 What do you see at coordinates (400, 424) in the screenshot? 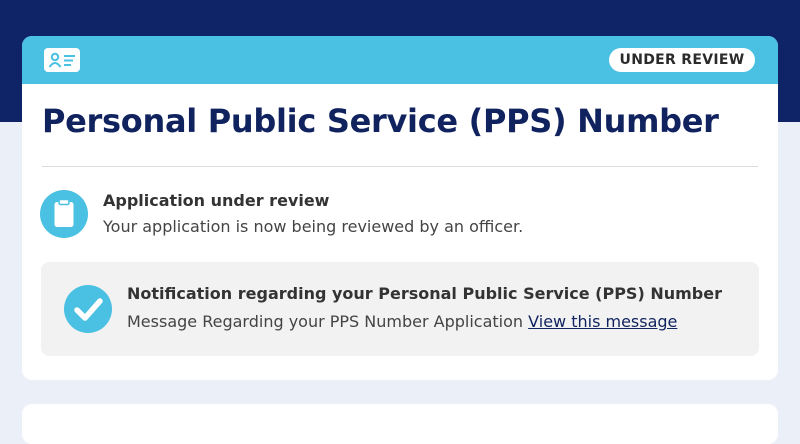
I see `next-card` at bounding box center [400, 424].